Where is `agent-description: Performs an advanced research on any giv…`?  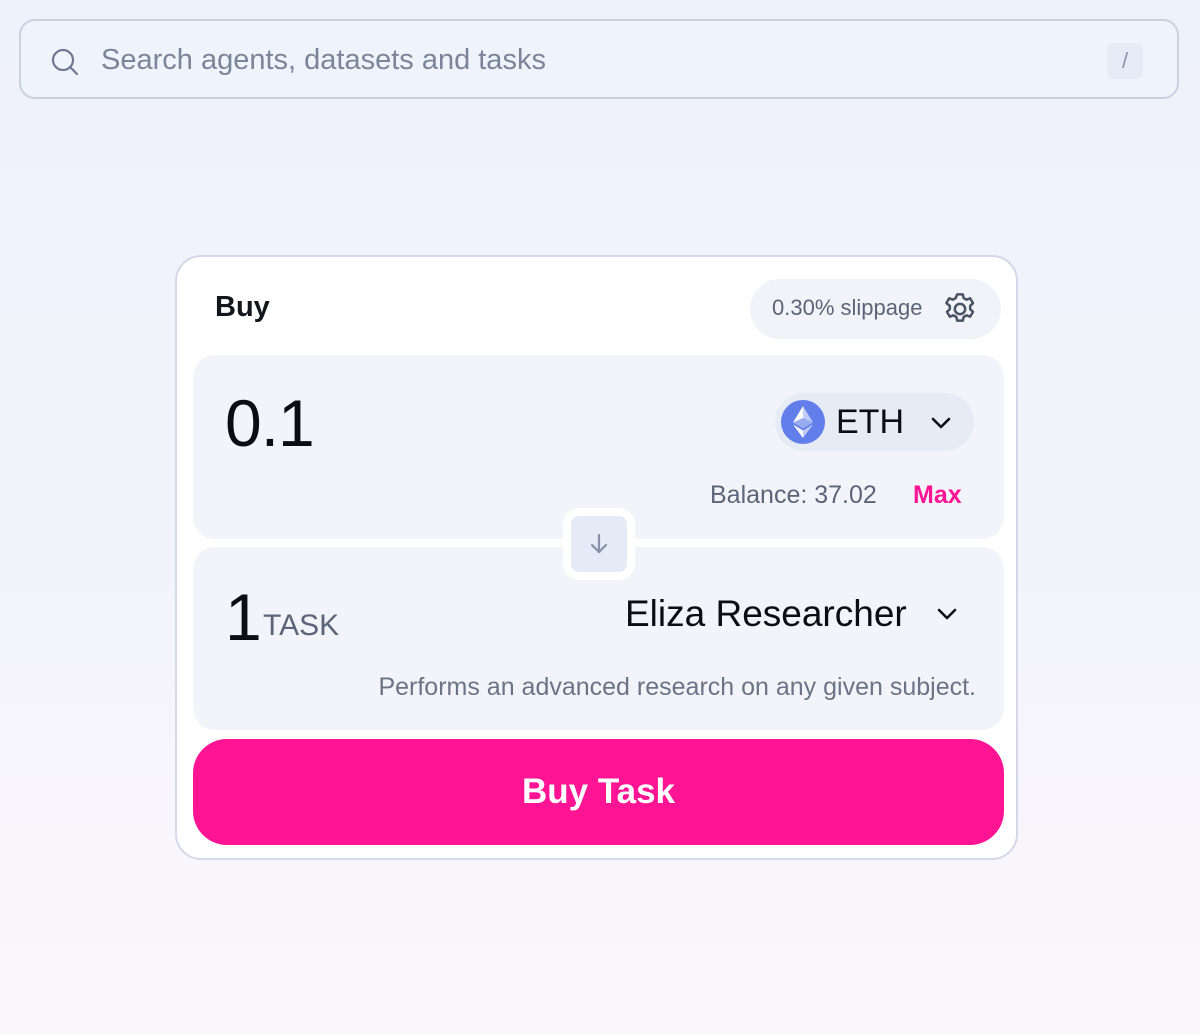 agent-description: Performs an advanced research on any giv… is located at coordinates (677, 687).